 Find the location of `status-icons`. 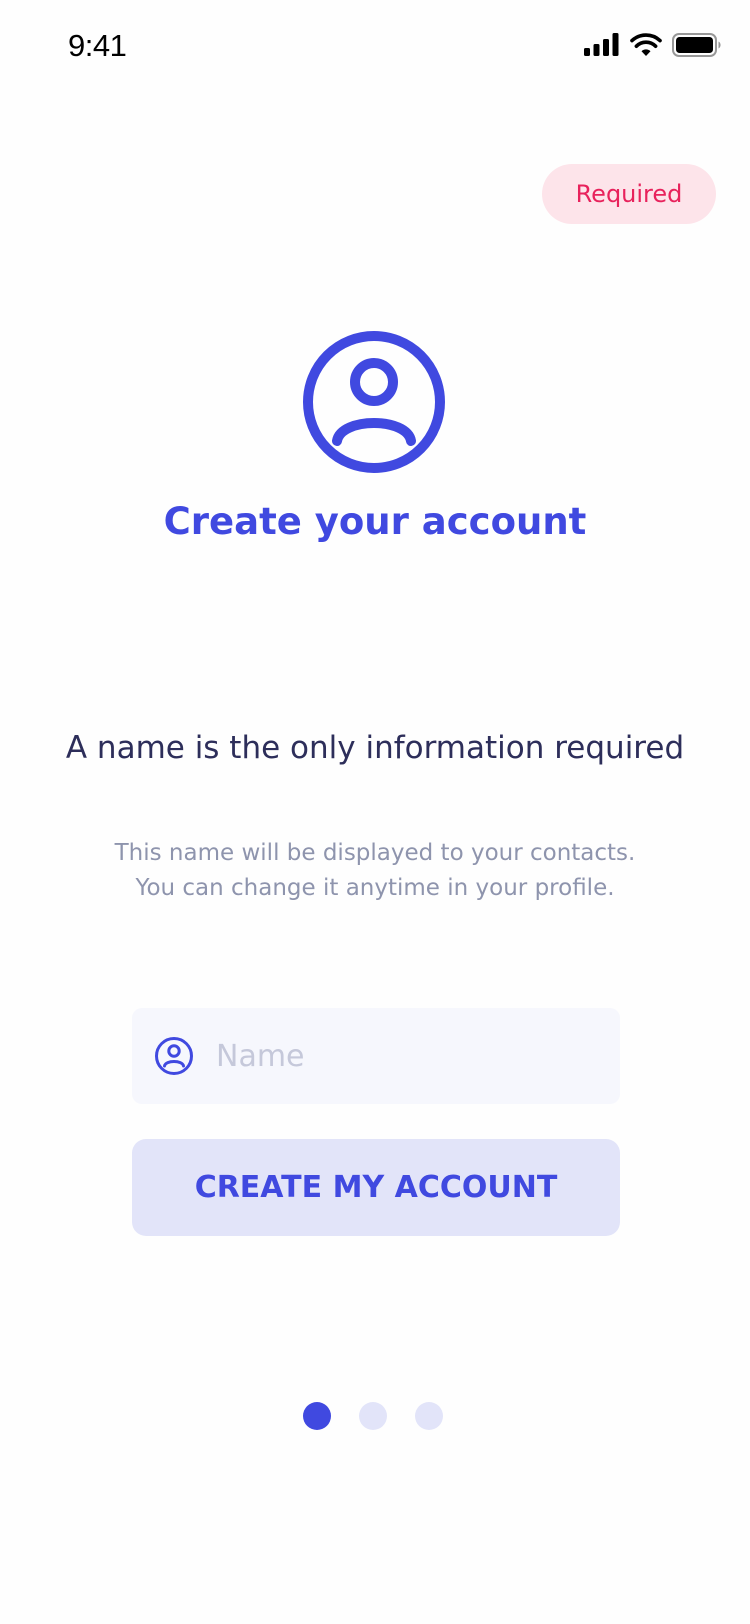

status-icons is located at coordinates (653, 45).